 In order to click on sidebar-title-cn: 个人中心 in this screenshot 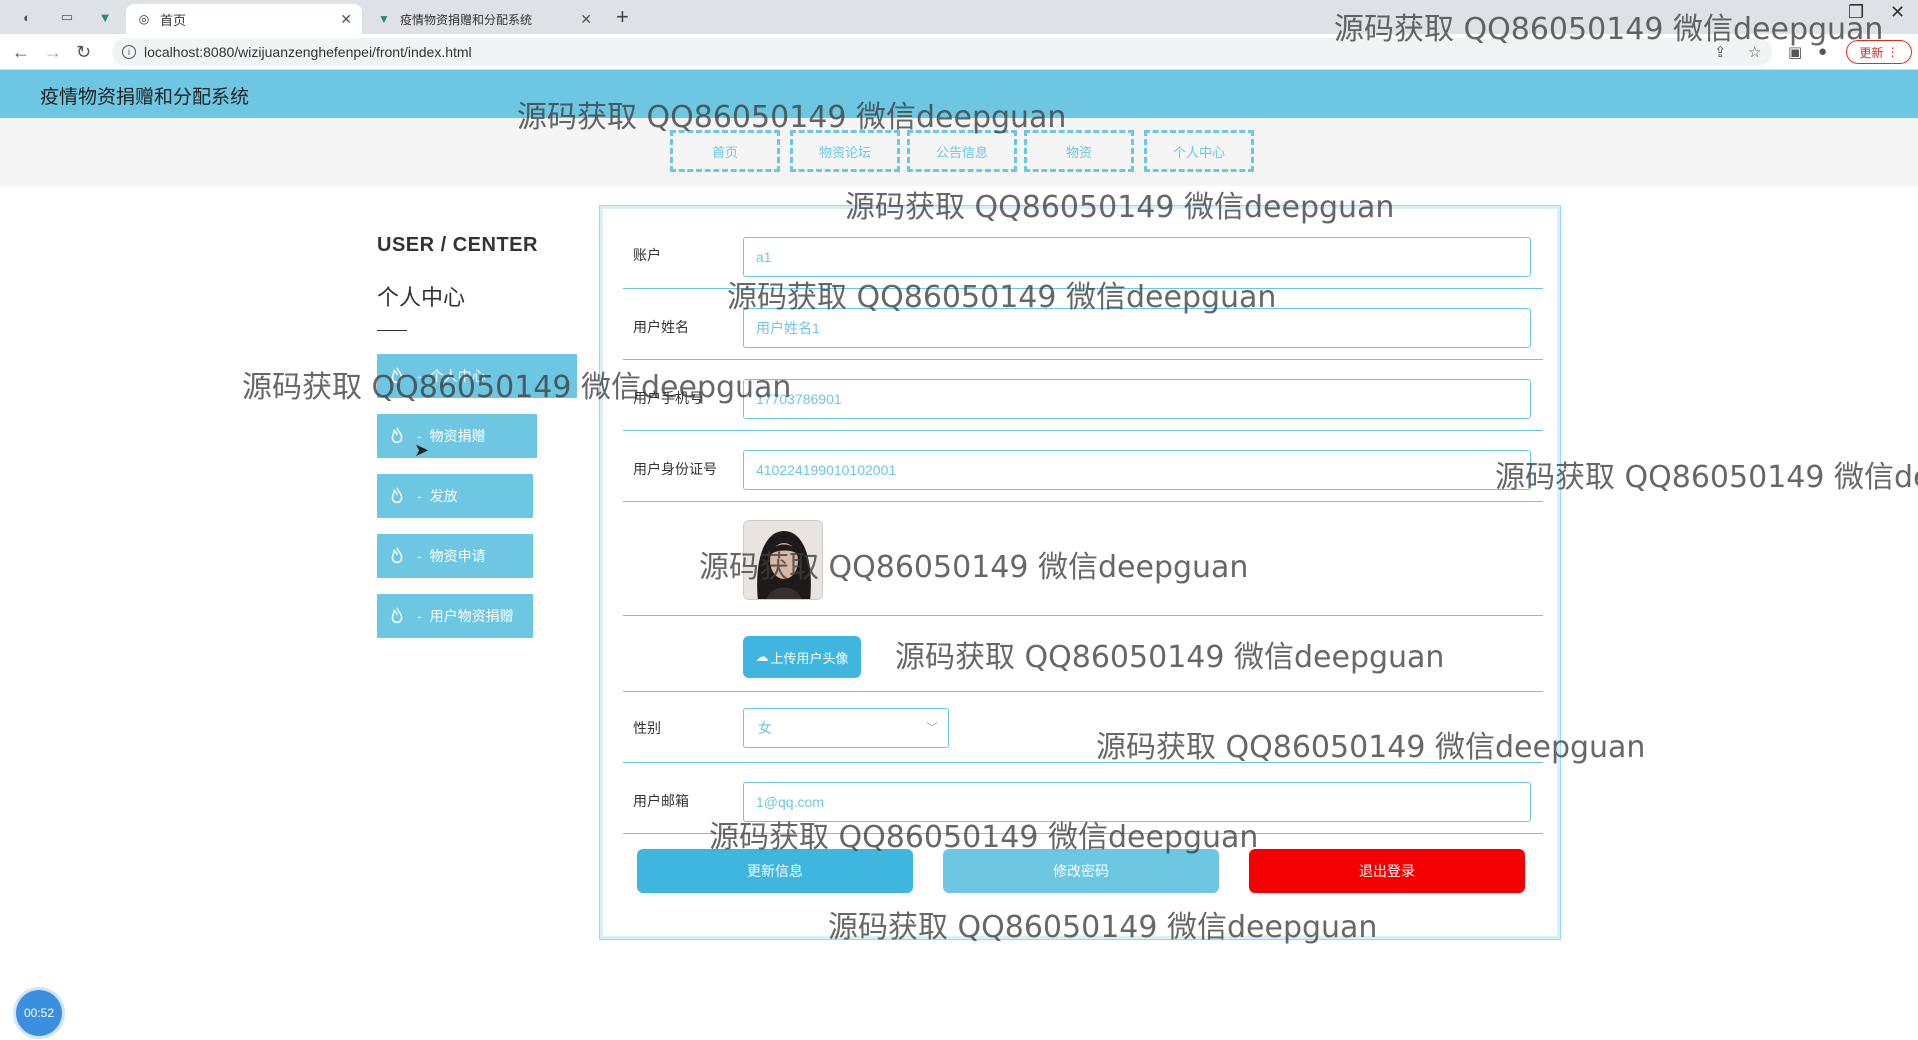, I will do `click(421, 297)`.